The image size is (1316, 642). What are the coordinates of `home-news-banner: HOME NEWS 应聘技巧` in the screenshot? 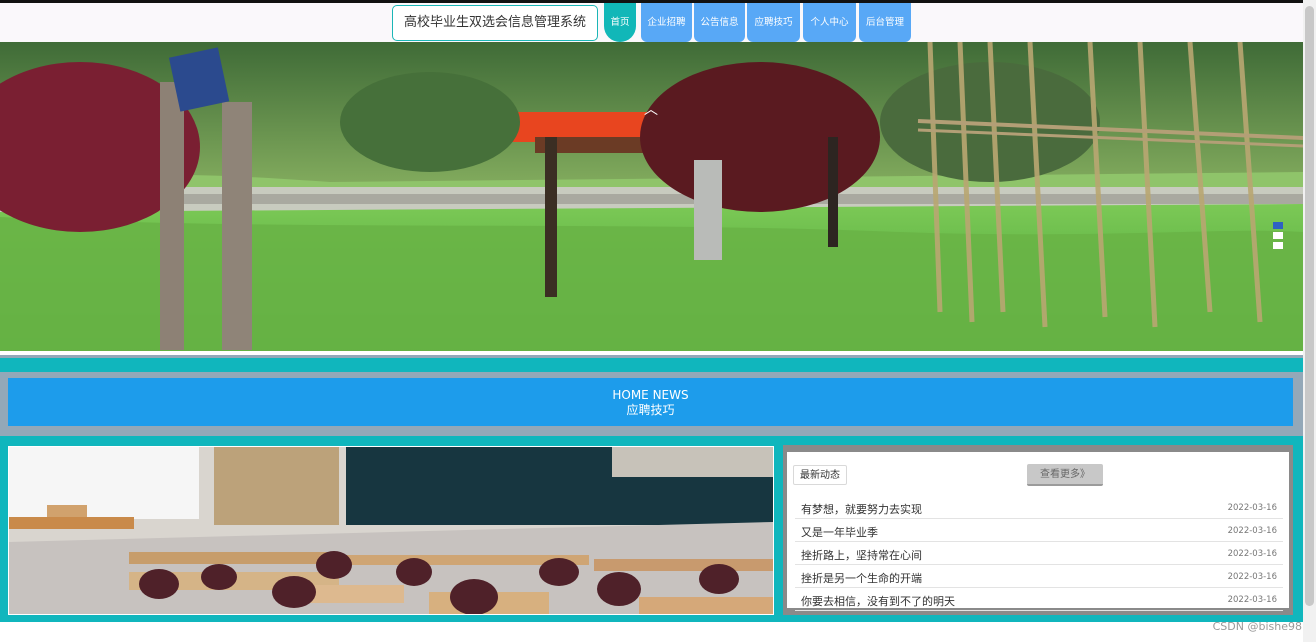 It's located at (650, 402).